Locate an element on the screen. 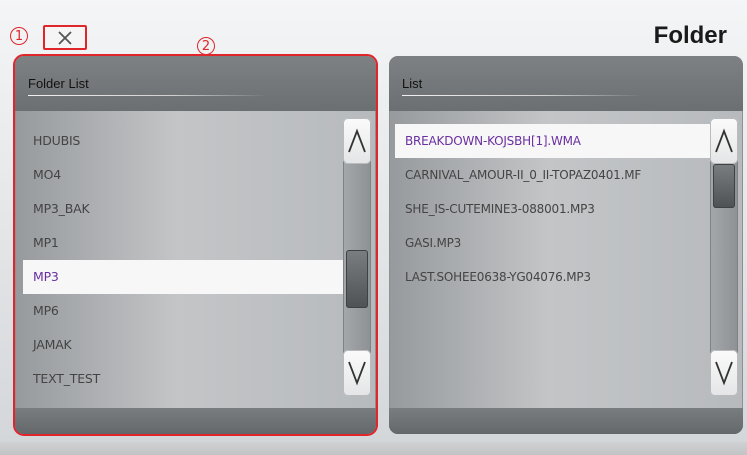  folder-list-header: Folder List is located at coordinates (195, 83).